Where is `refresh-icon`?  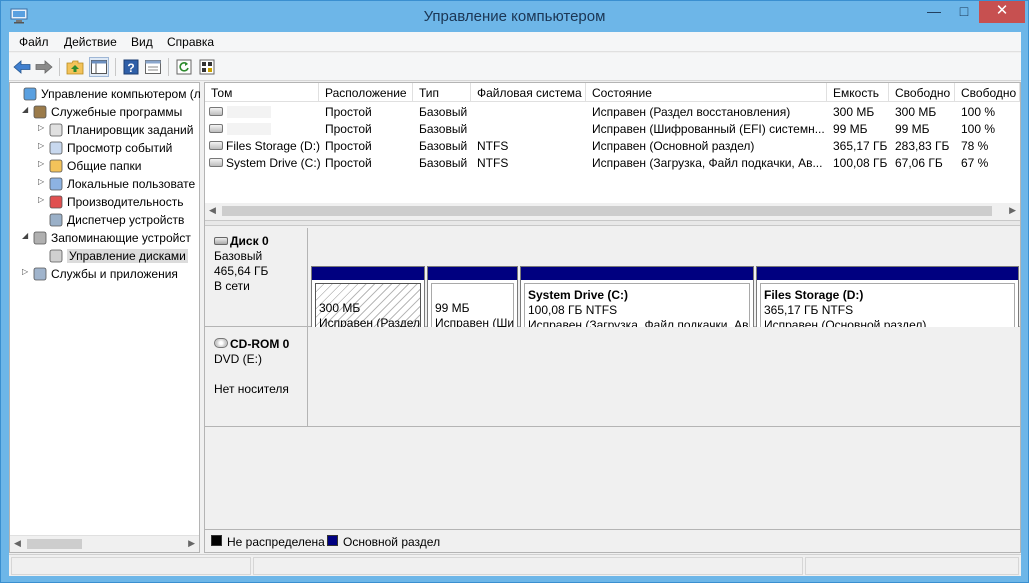 refresh-icon is located at coordinates (184, 67).